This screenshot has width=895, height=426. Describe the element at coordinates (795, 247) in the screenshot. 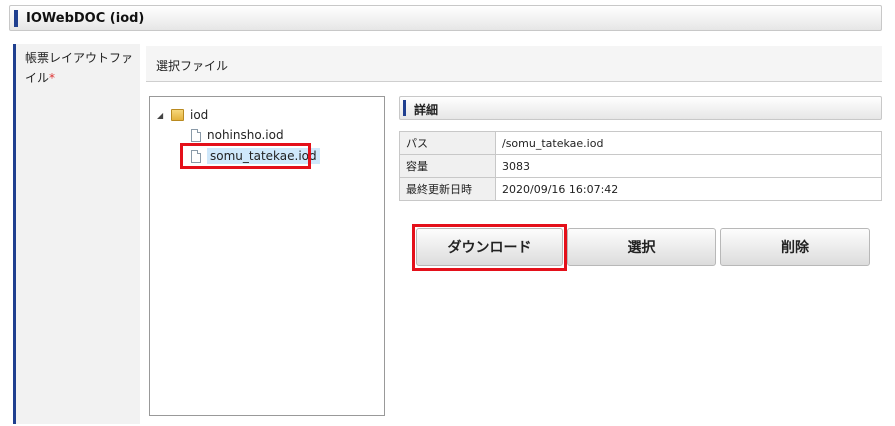

I see `delete-button: 削除` at that location.